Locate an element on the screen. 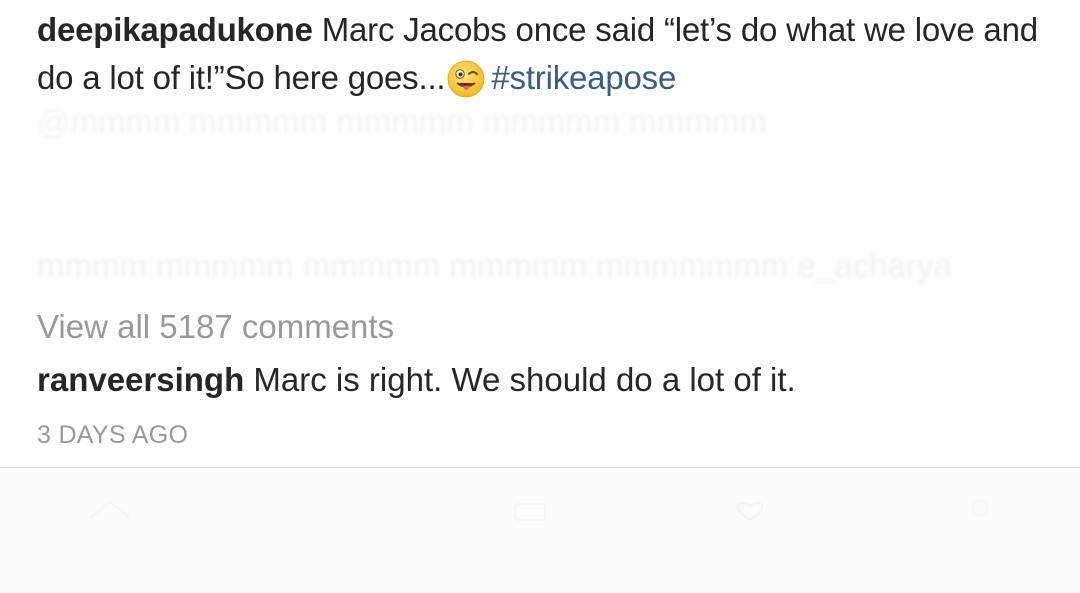  author-username: deepikapadukone is located at coordinates (175, 29).